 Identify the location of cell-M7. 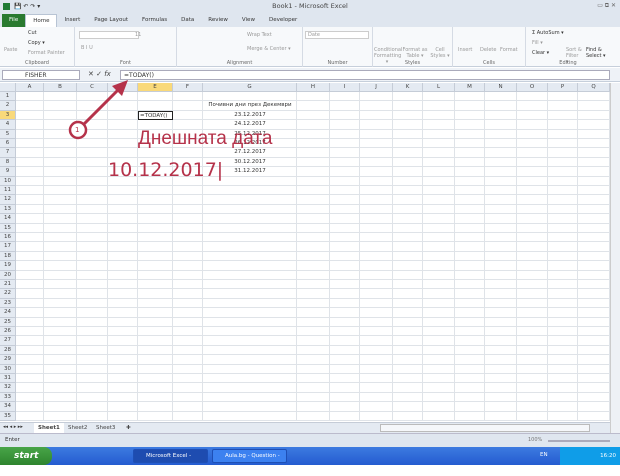
(470, 153).